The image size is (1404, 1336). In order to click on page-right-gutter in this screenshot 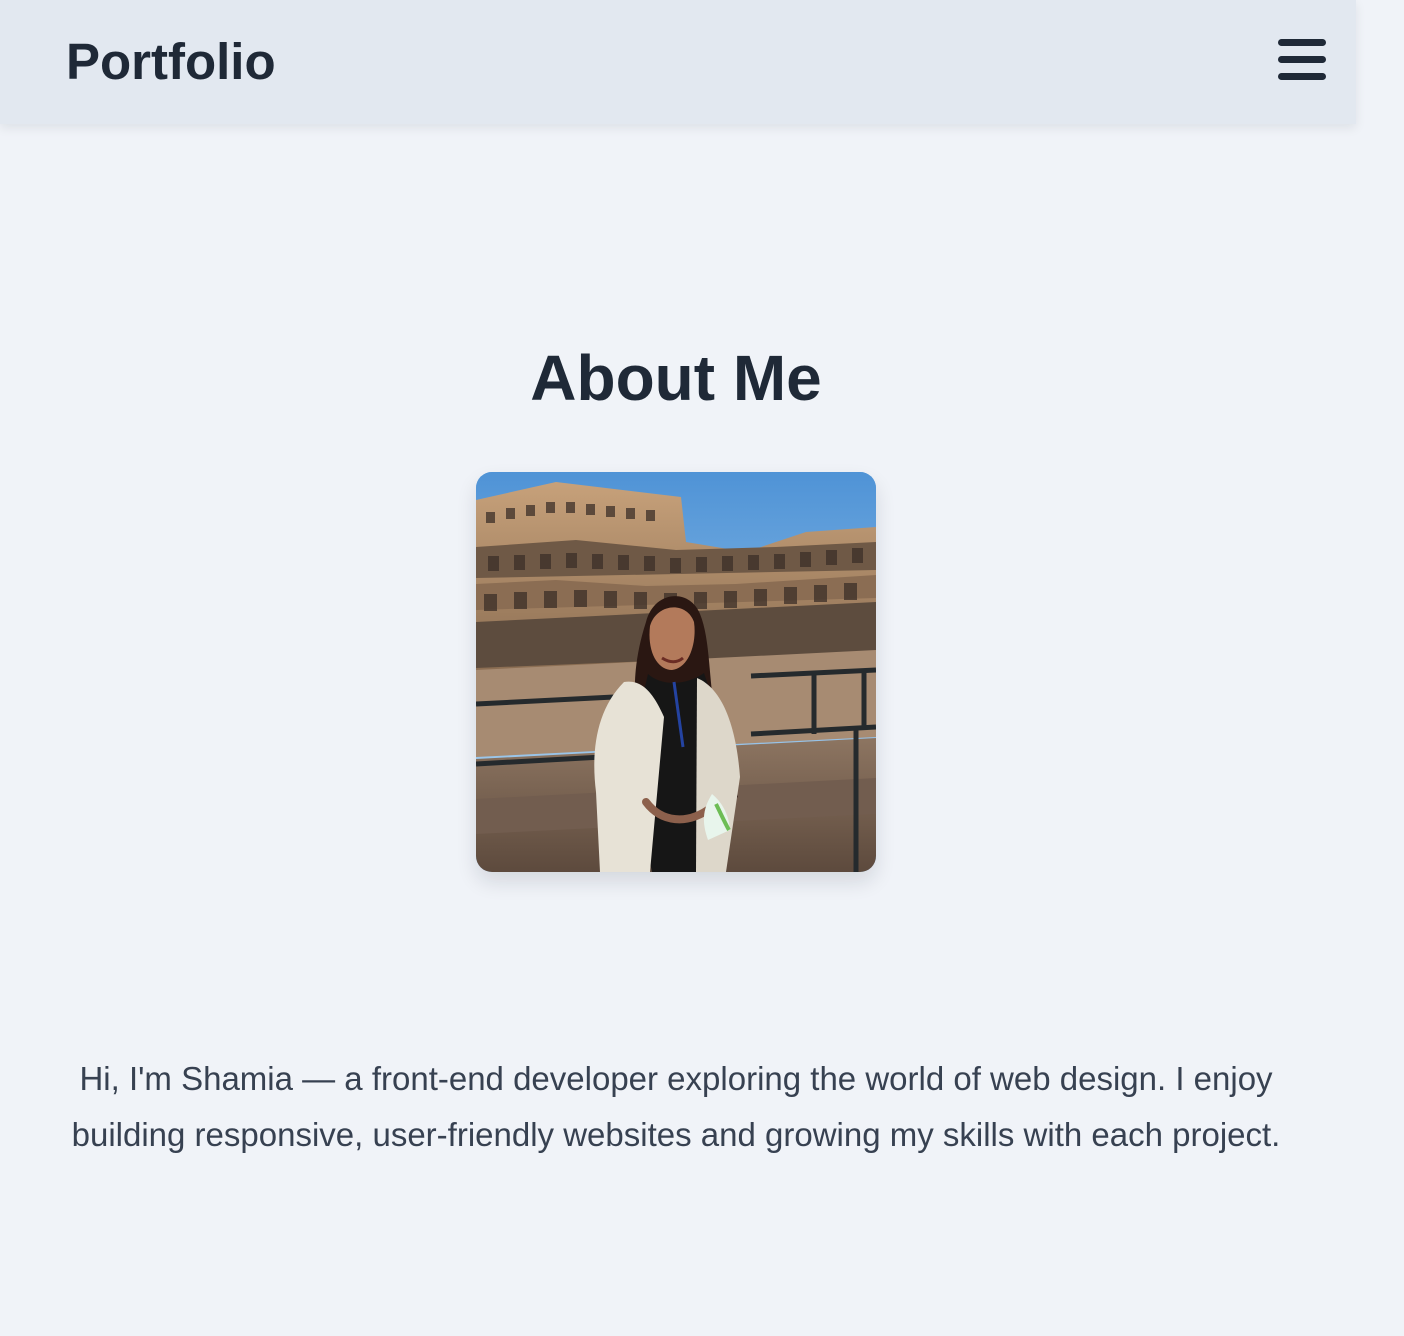, I will do `click(1380, 668)`.